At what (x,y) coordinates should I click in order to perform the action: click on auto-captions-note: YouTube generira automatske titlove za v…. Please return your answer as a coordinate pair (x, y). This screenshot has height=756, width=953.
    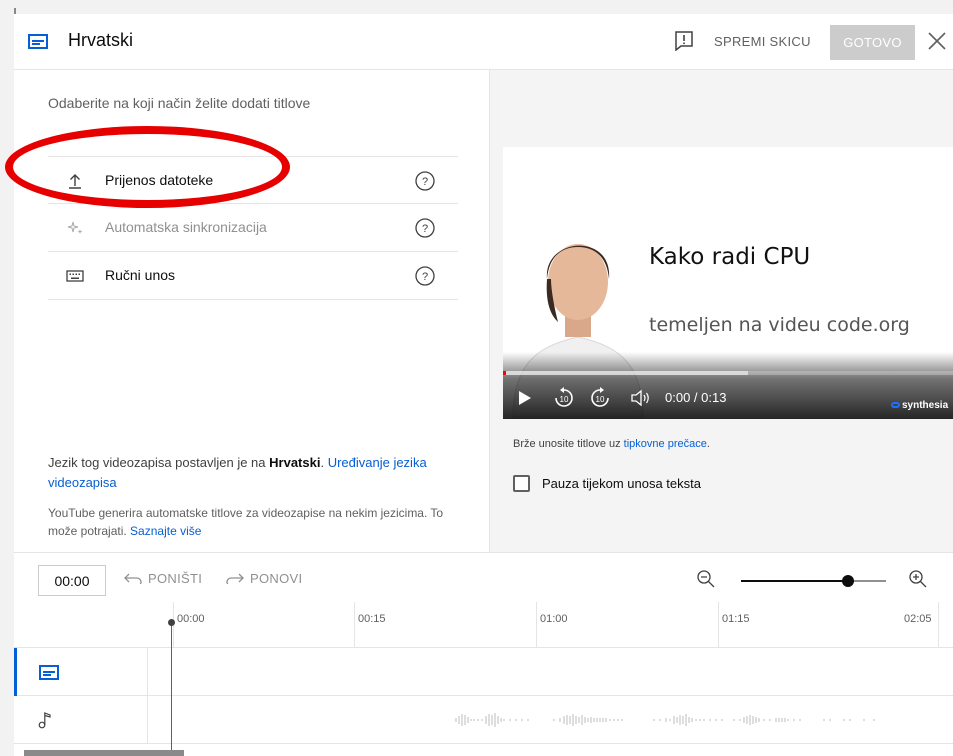
    Looking at the image, I should click on (258, 522).